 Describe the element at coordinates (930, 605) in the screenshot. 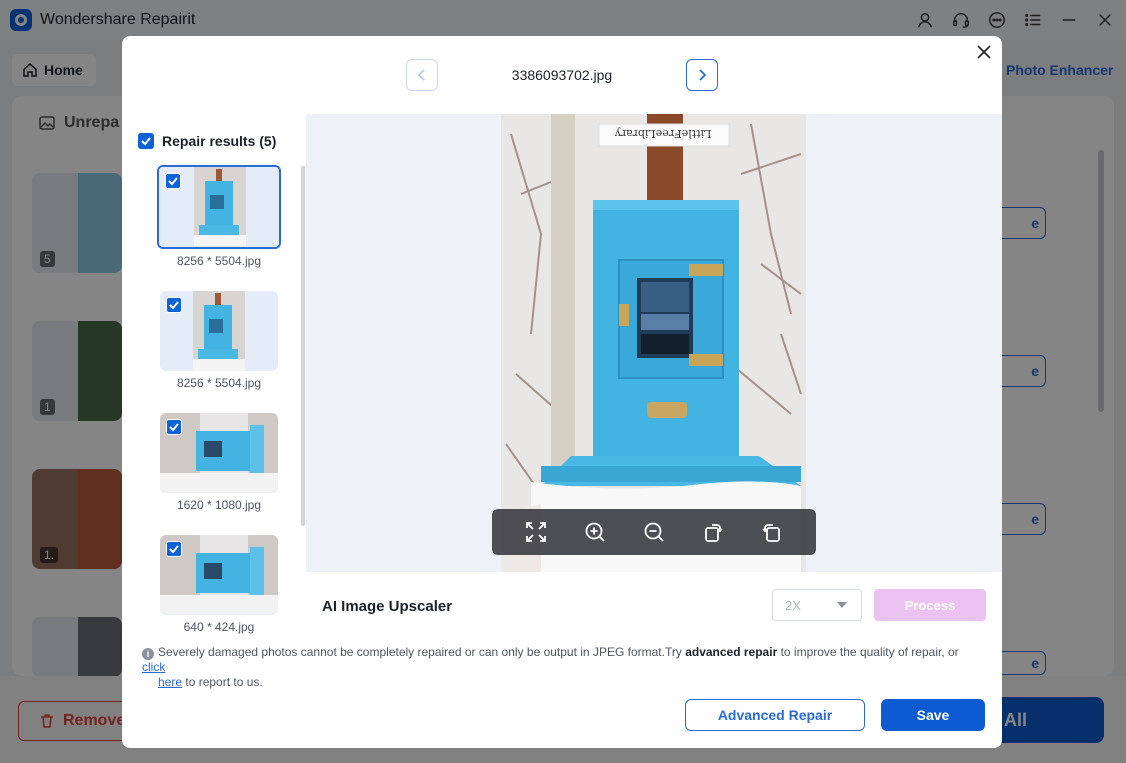

I see `process-button: Process` at that location.